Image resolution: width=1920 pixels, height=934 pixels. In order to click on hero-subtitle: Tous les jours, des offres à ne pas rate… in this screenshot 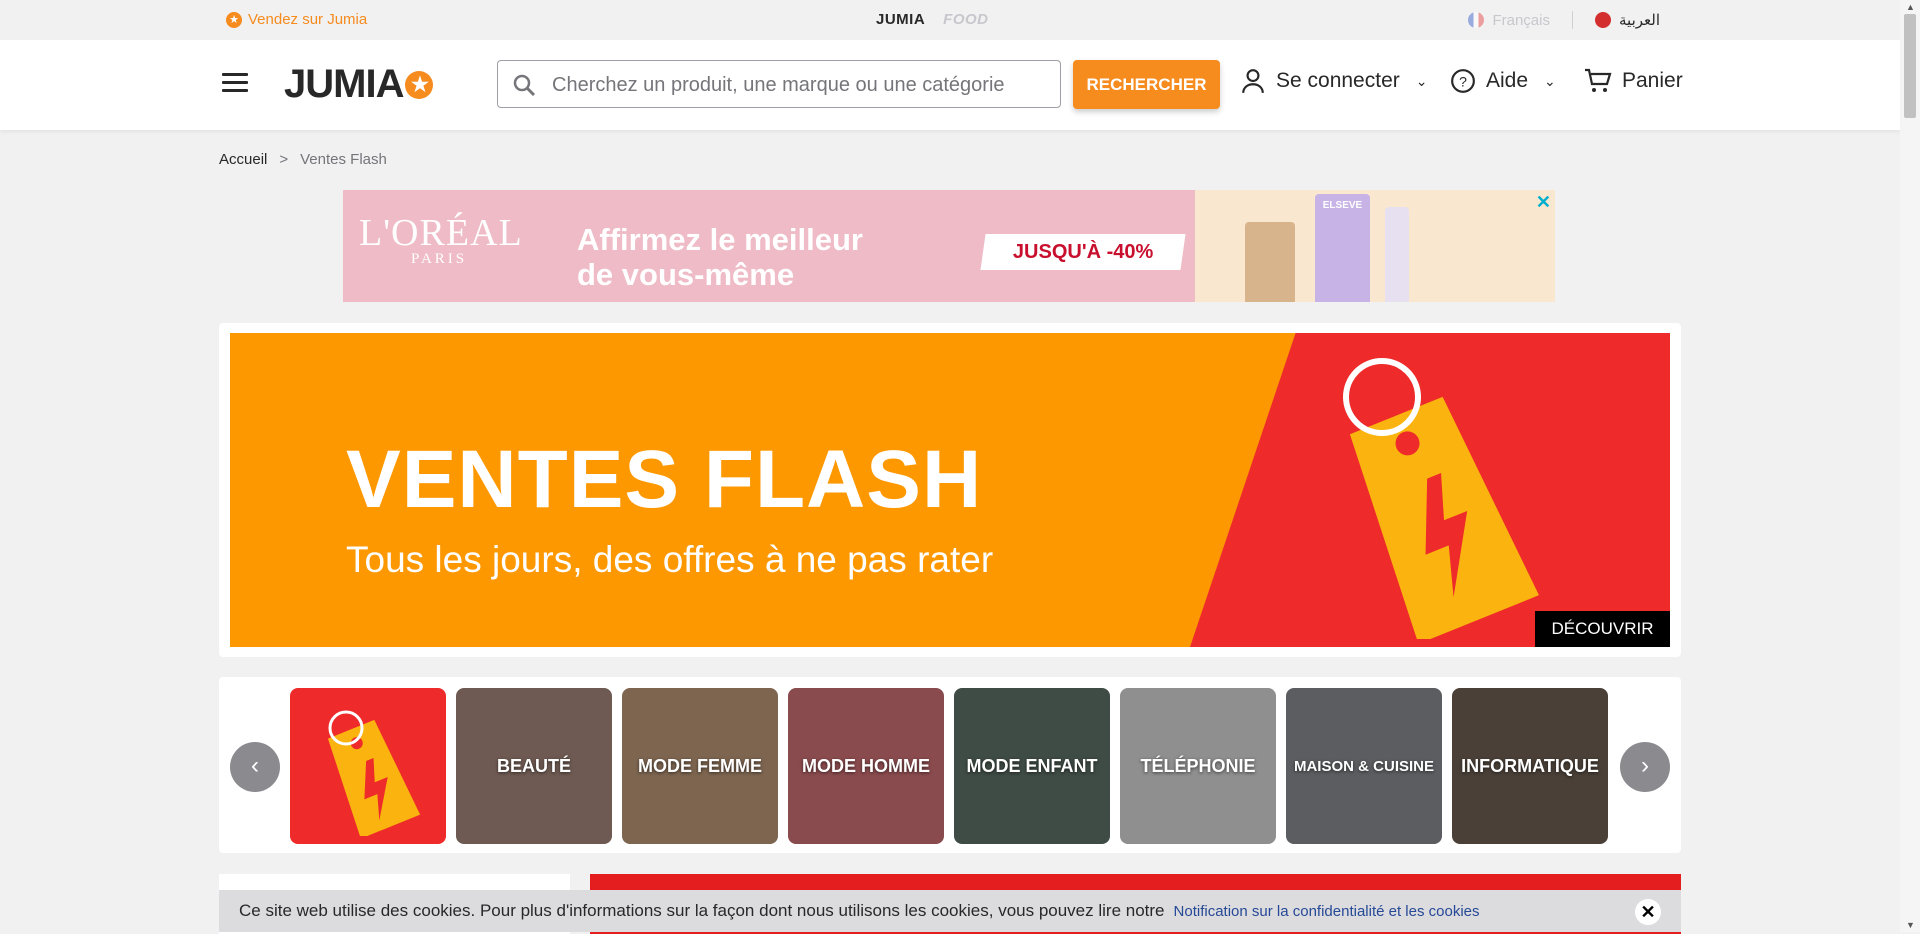, I will do `click(670, 559)`.